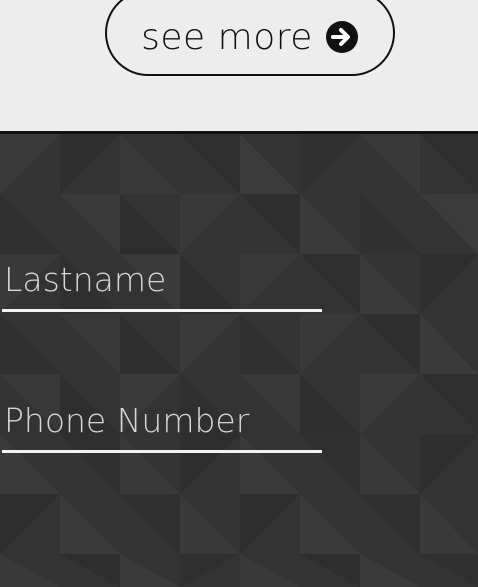  Describe the element at coordinates (162, 451) in the screenshot. I see `phone-number-underline` at that location.